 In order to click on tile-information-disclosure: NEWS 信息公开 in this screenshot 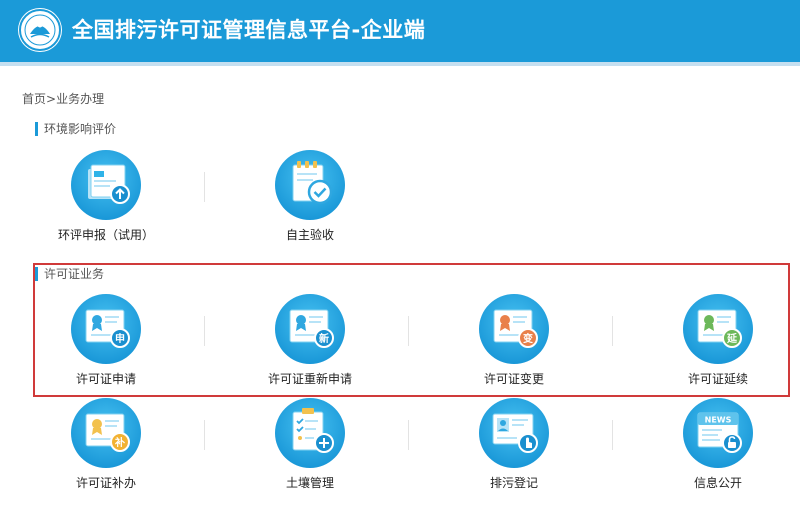, I will do `click(718, 451)`.